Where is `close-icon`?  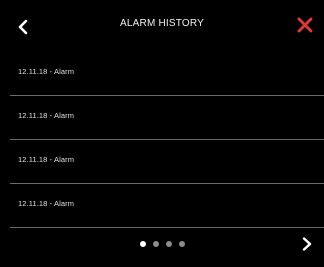
close-icon is located at coordinates (305, 25).